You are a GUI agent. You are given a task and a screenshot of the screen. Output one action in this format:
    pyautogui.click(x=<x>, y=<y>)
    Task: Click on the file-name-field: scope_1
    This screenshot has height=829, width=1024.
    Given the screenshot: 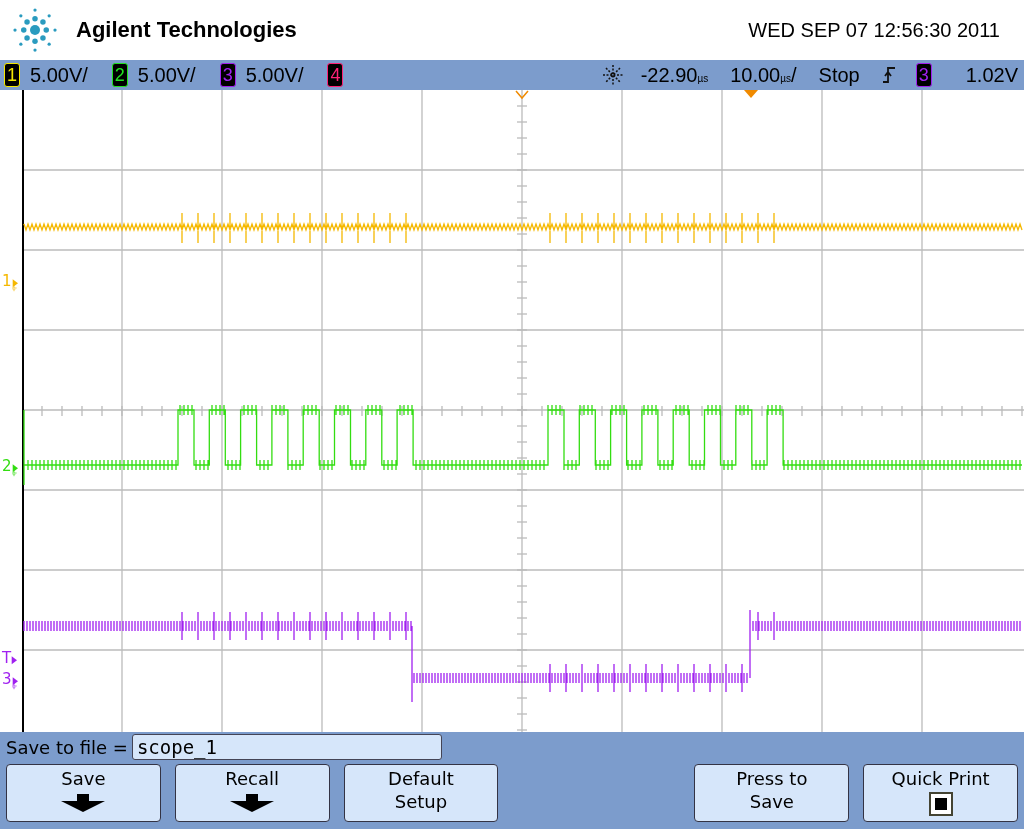 What is the action you would take?
    pyautogui.click(x=286, y=747)
    